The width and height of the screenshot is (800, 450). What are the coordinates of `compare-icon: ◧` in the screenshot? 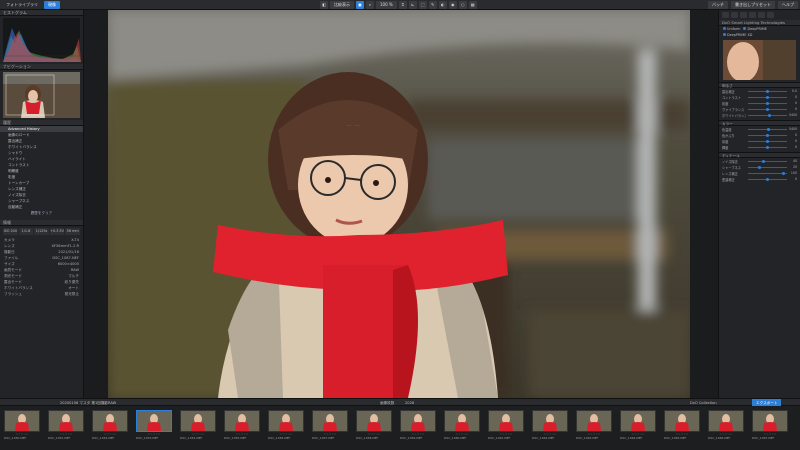 It's located at (324, 5).